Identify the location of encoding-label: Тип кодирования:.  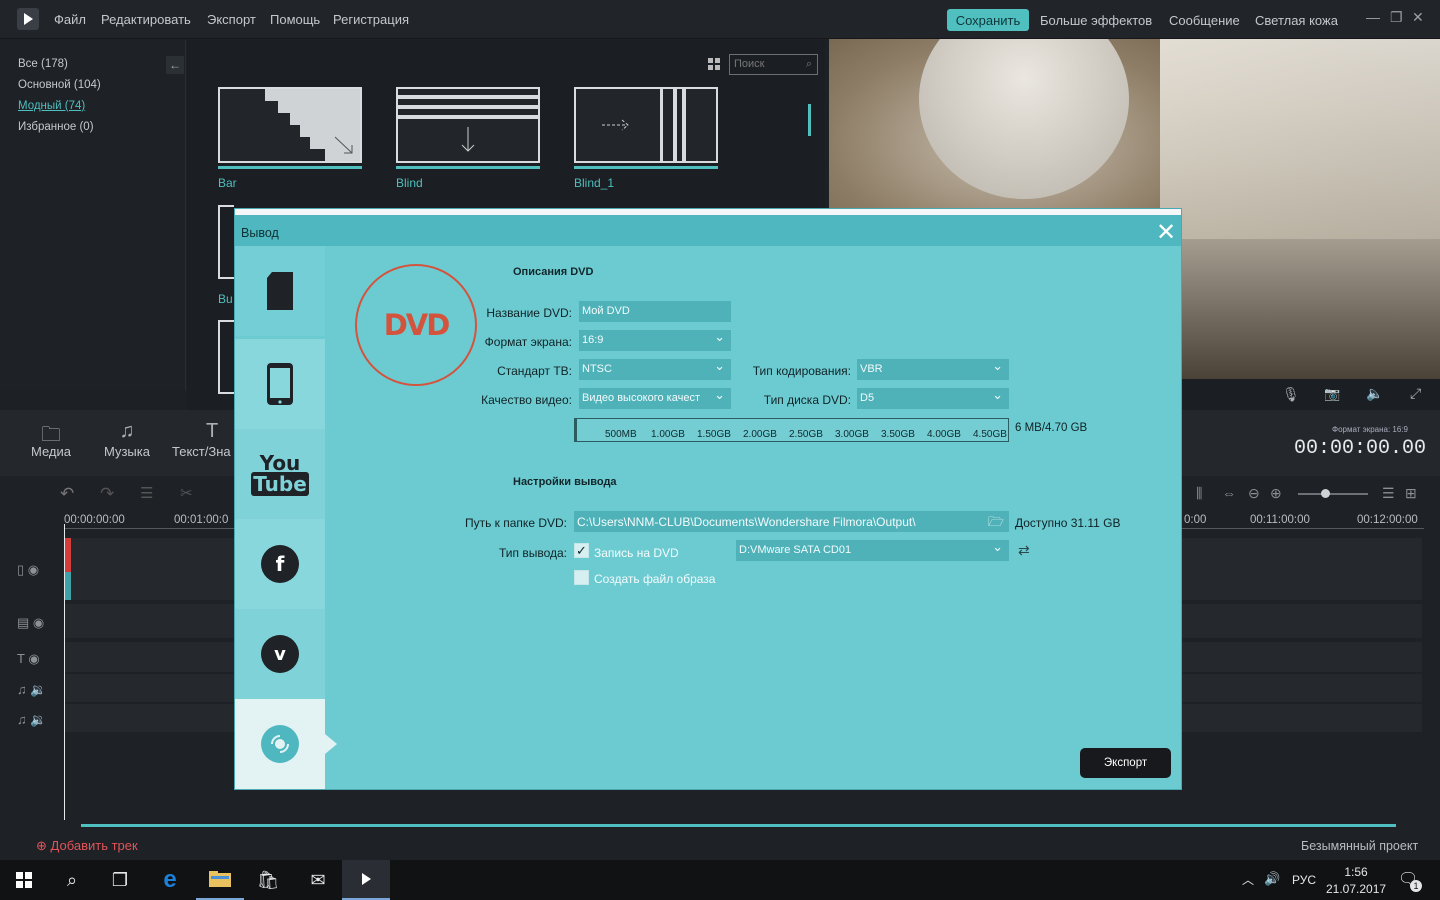
(801, 371).